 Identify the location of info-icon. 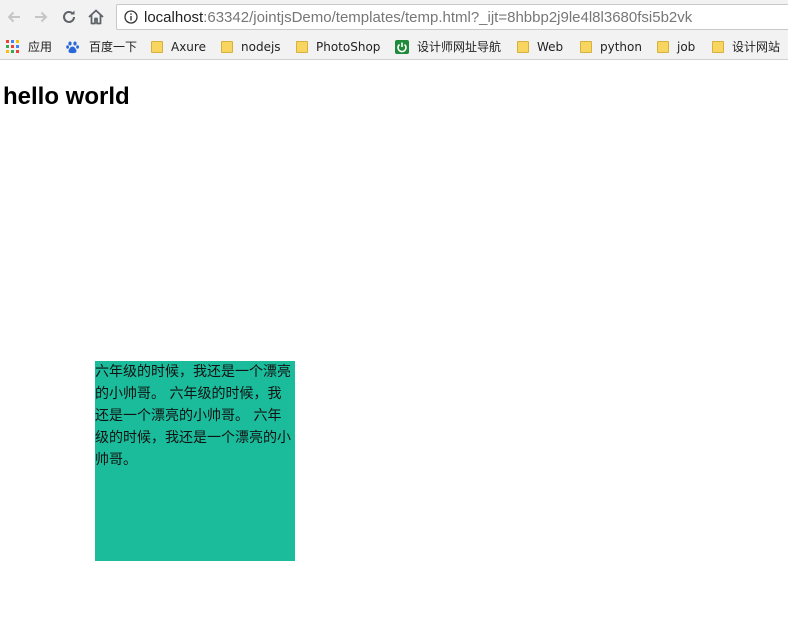
(131, 17).